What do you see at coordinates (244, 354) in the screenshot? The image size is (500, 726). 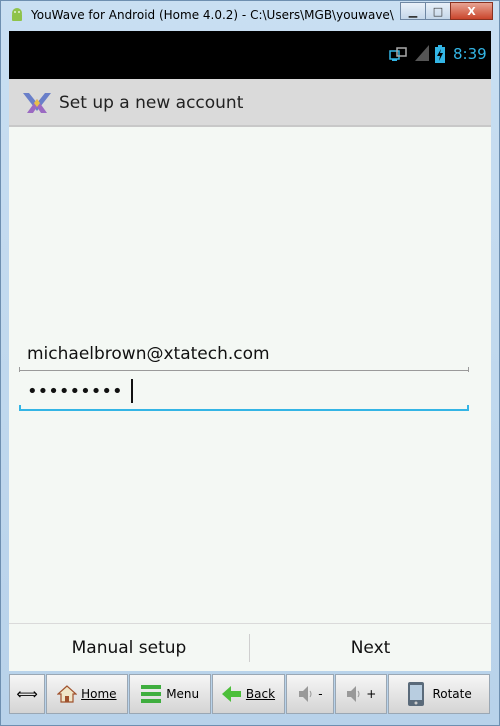 I see `email-field` at bounding box center [244, 354].